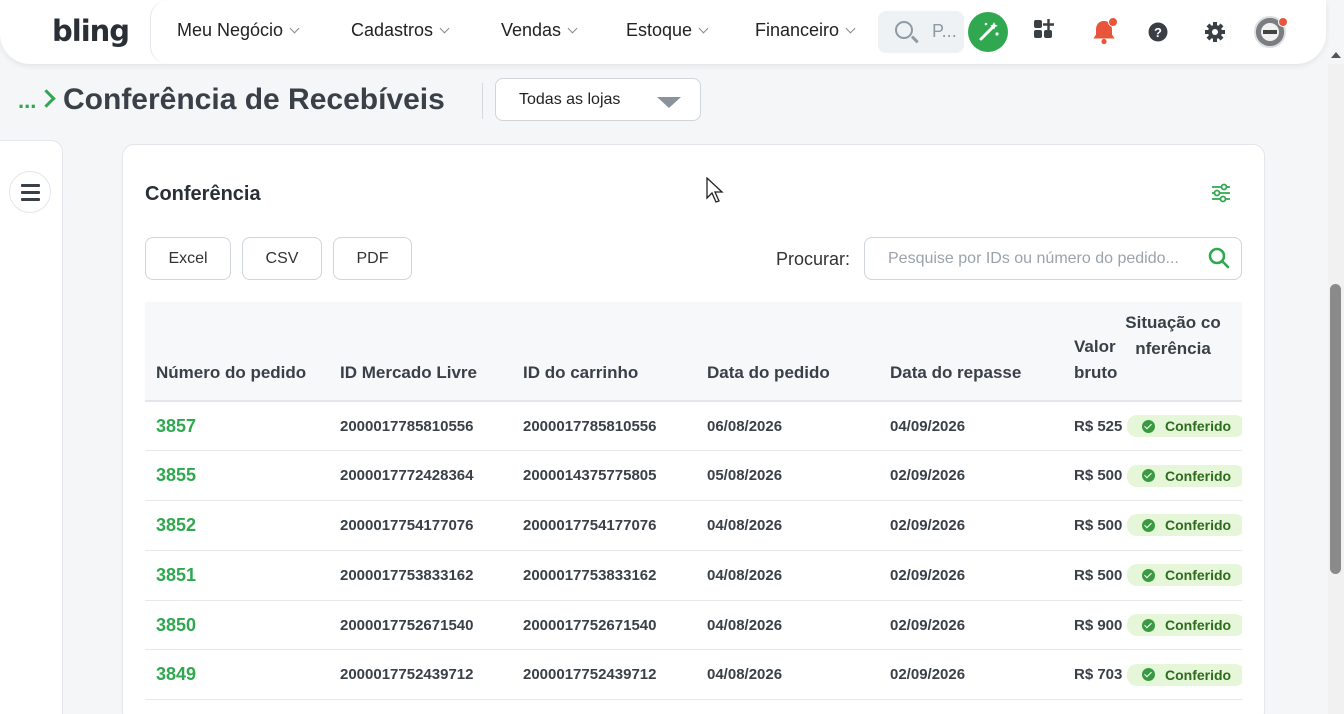 The image size is (1344, 714). What do you see at coordinates (590, 575) in the screenshot?
I see `cell-id-carrinho: 2000017753833162` at bounding box center [590, 575].